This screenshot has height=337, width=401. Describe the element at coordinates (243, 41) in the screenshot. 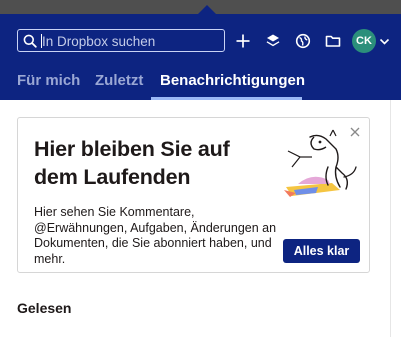

I see `plus-icon` at that location.